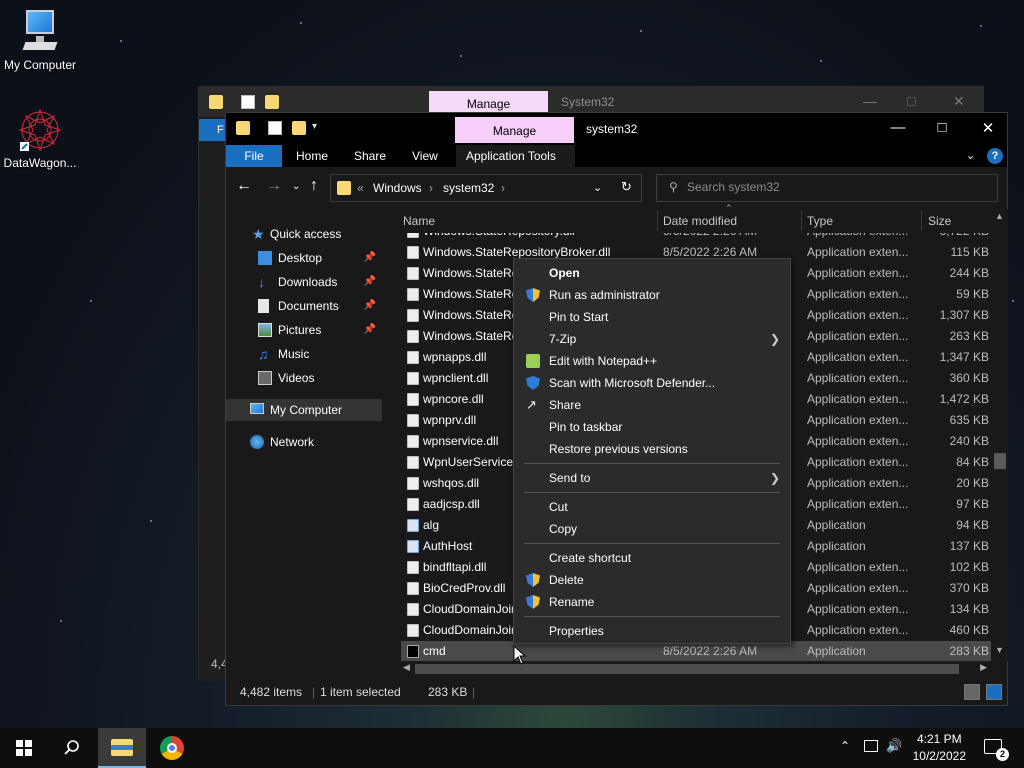 Image resolution: width=1024 pixels, height=768 pixels. I want to click on menu-item-properties: Properties, so click(652, 631).